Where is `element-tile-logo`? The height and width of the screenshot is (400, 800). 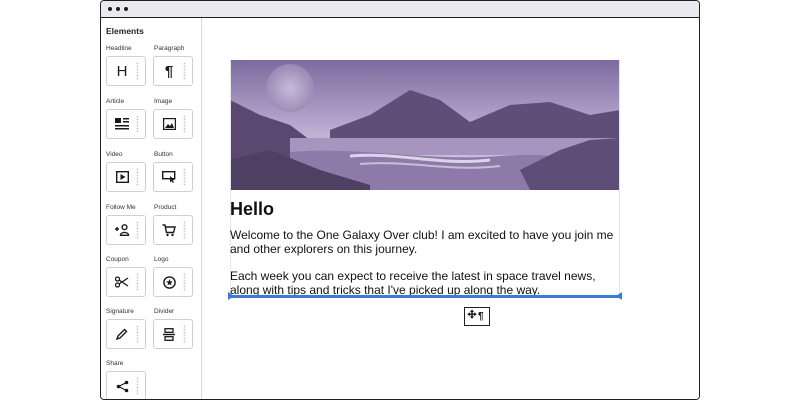
element-tile-logo is located at coordinates (173, 282).